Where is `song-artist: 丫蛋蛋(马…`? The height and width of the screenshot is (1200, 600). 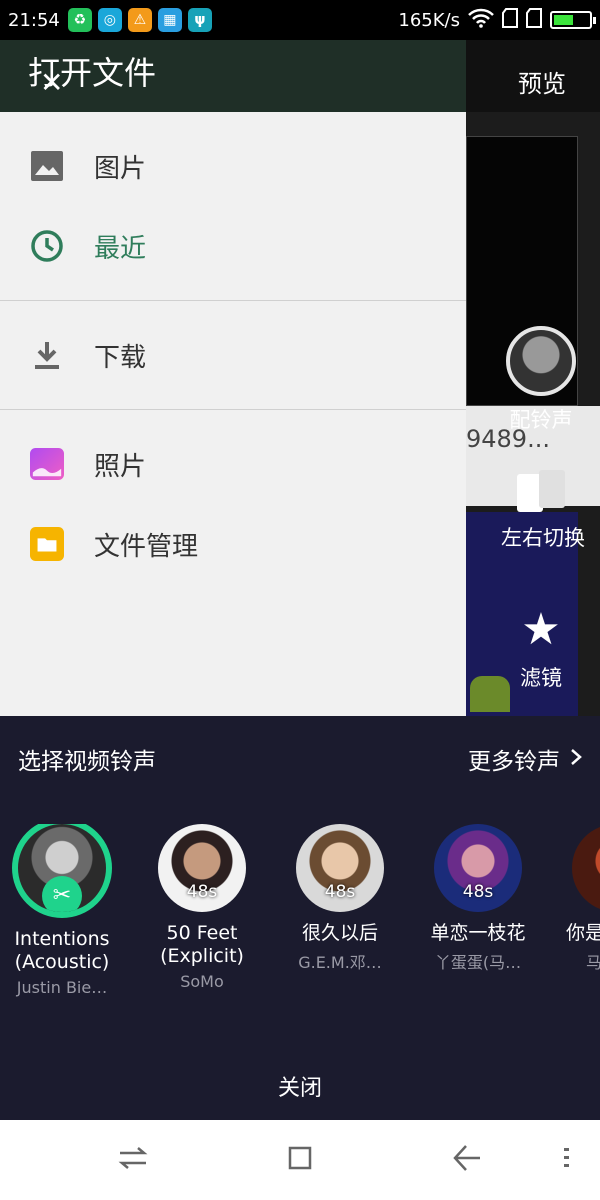
song-artist: 丫蛋蛋(马… is located at coordinates (478, 962).